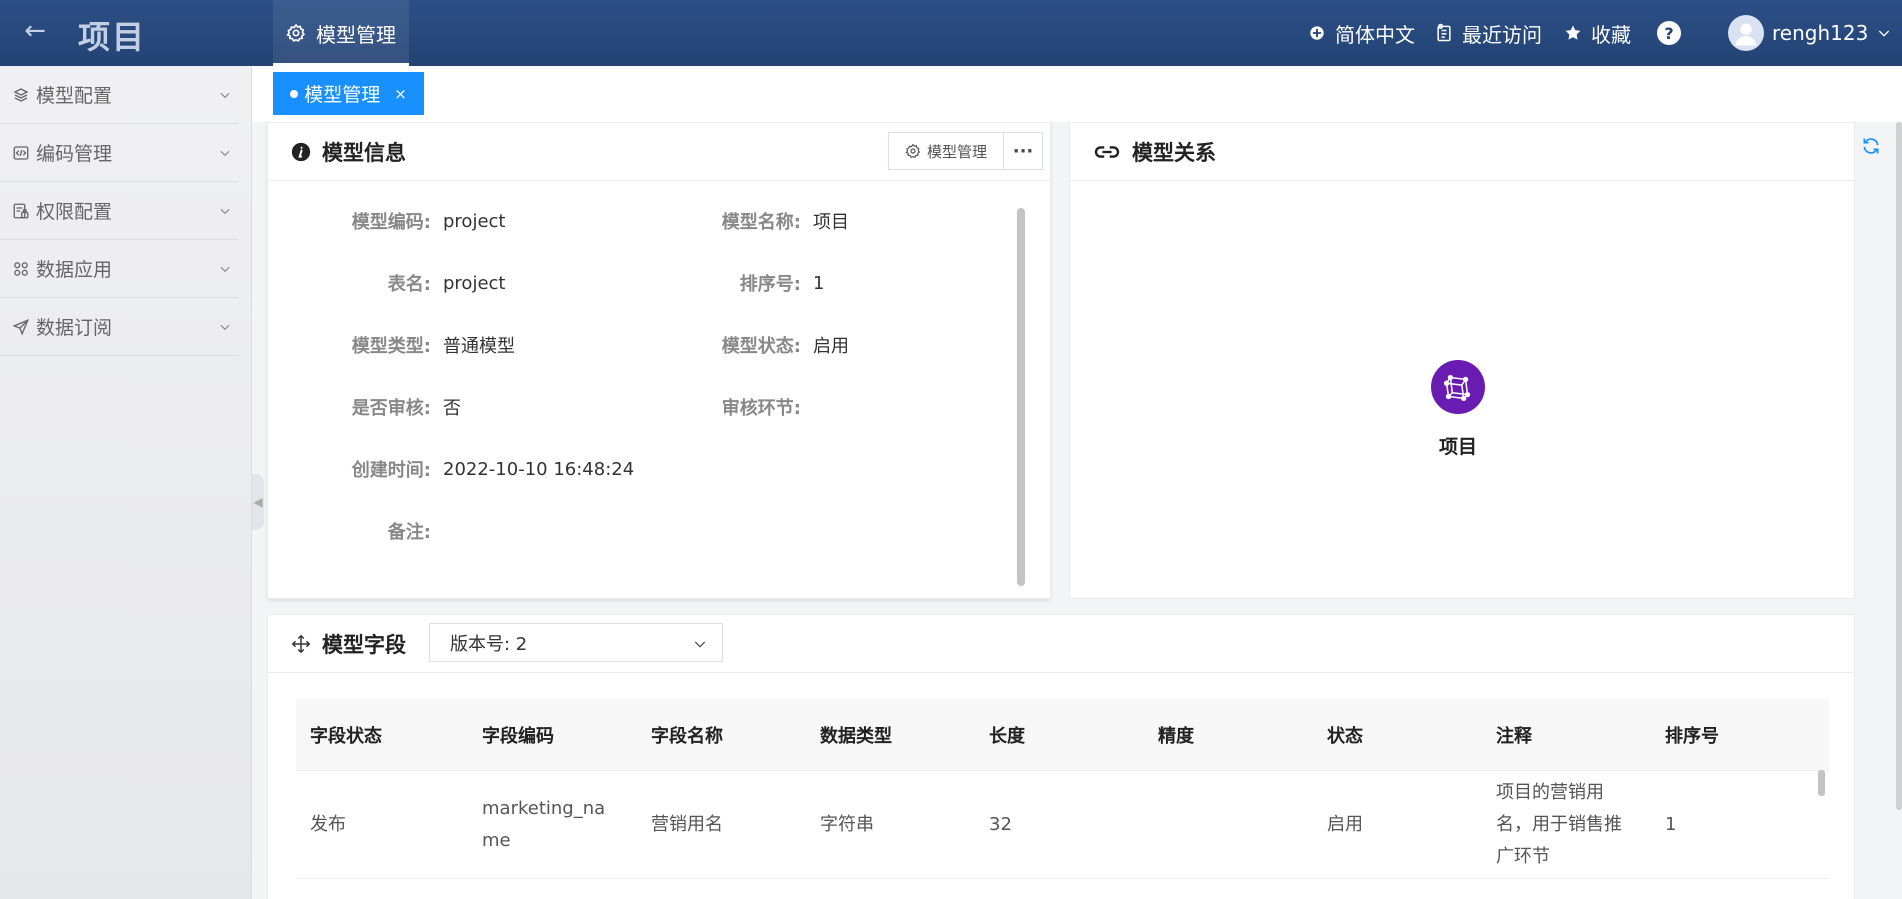 The height and width of the screenshot is (899, 1902). I want to click on recent-visits: 最近访问, so click(1488, 33).